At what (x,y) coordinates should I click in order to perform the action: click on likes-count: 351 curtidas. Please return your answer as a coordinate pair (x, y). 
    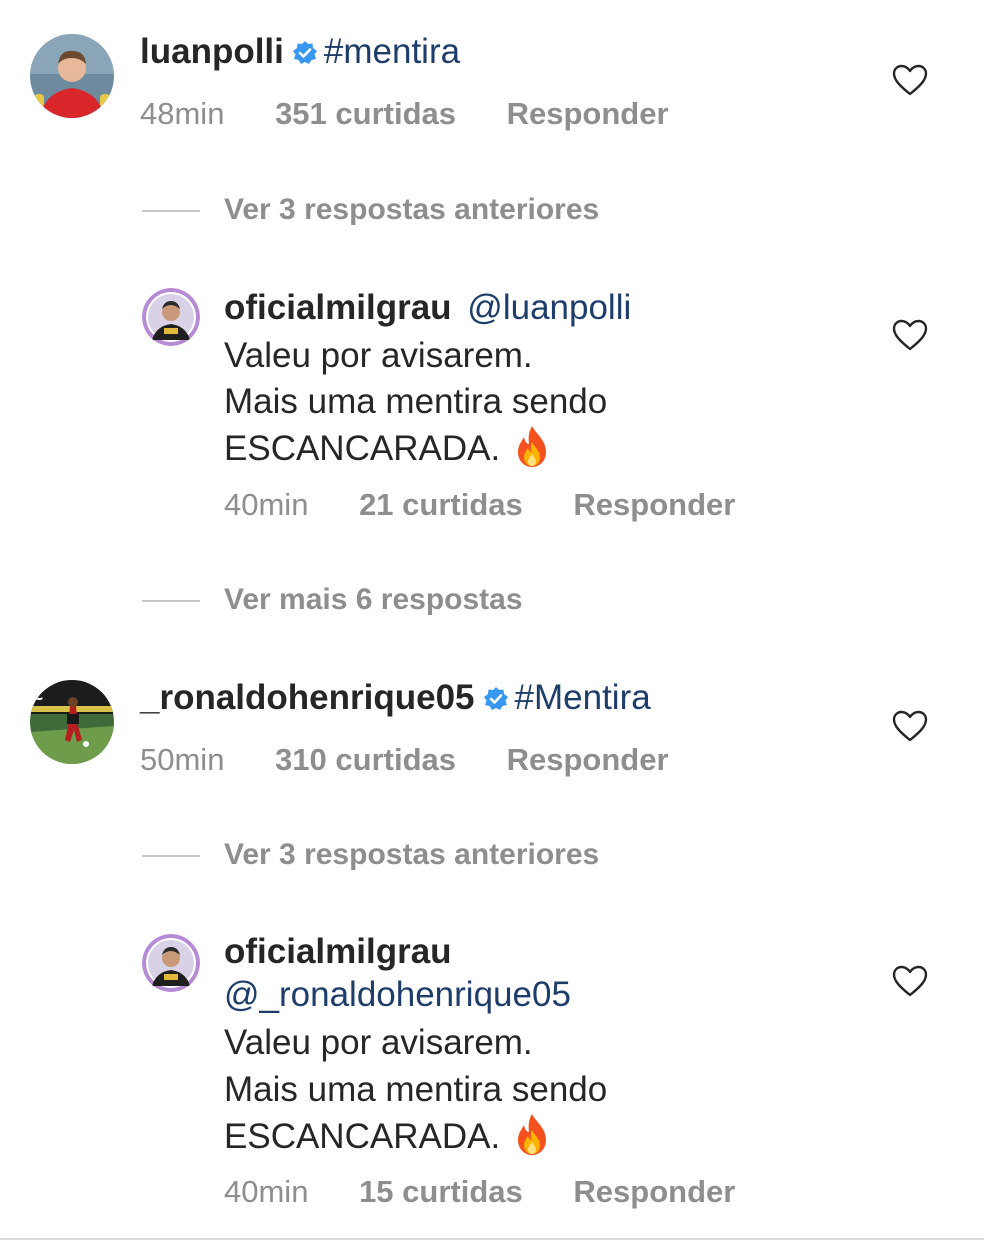
    Looking at the image, I should click on (365, 114).